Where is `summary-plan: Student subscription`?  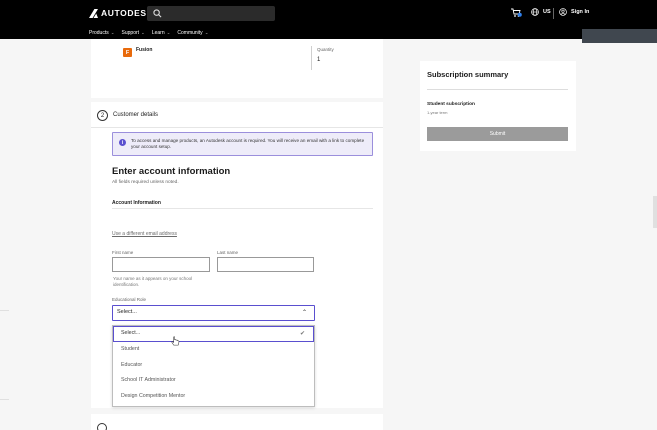
summary-plan: Student subscription is located at coordinates (451, 104).